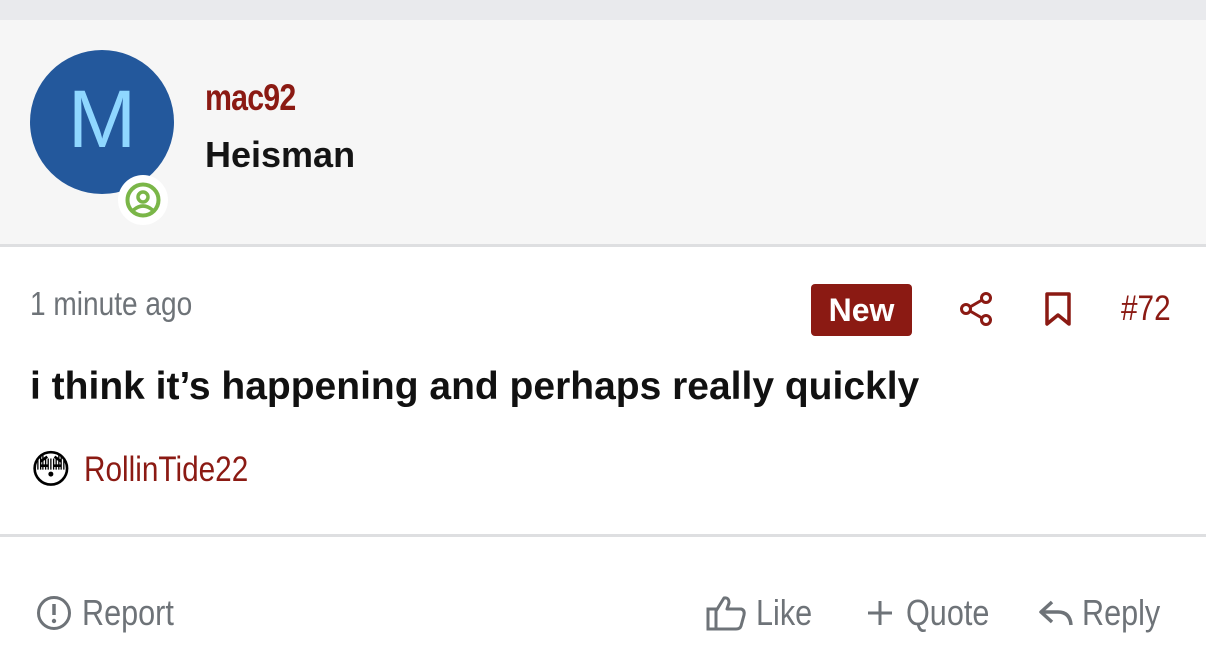  I want to click on like-button: Like, so click(764, 613).